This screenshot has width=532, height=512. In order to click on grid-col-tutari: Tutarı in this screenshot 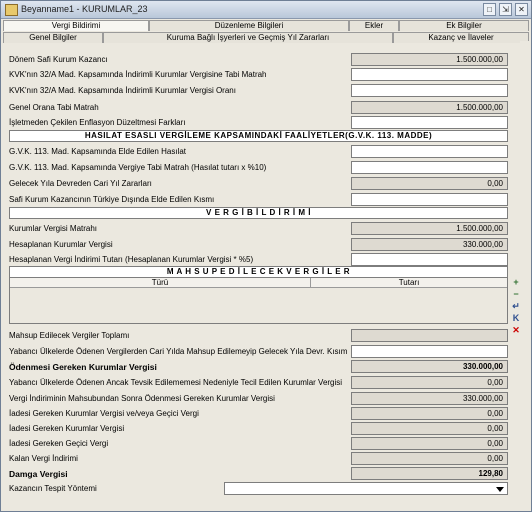, I will do `click(409, 283)`.